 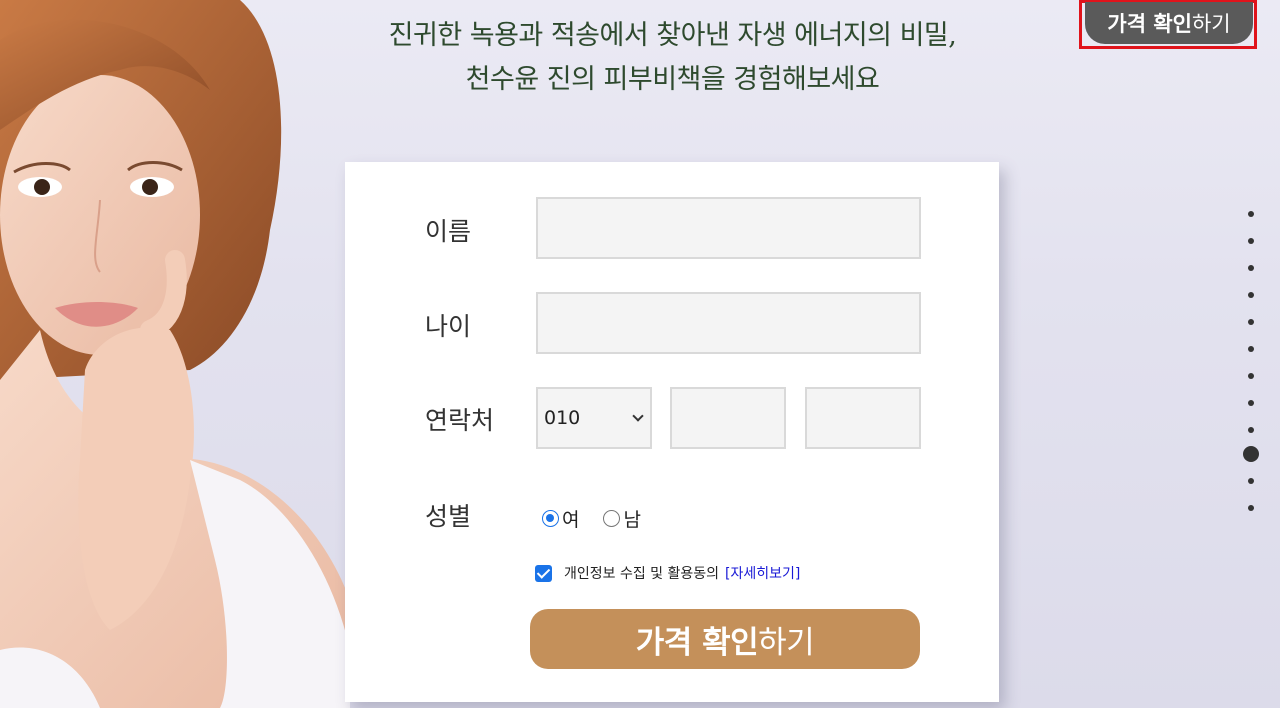 I want to click on gender-female-label: 여, so click(x=571, y=520).